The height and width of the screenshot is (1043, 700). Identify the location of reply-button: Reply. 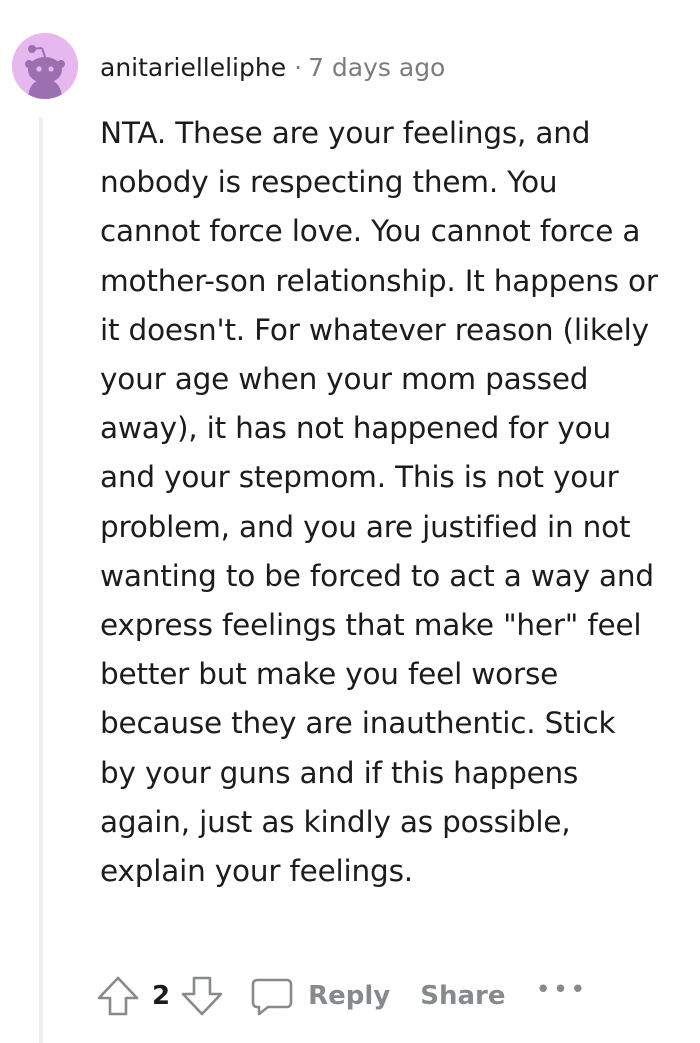
(320, 996).